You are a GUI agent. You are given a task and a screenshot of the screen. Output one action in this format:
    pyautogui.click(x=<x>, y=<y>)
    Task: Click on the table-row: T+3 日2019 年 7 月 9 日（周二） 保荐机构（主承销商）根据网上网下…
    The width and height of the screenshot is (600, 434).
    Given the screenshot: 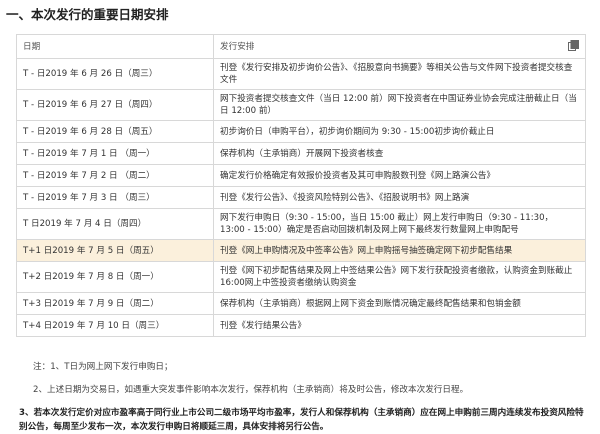 What is the action you would take?
    pyautogui.click(x=301, y=303)
    